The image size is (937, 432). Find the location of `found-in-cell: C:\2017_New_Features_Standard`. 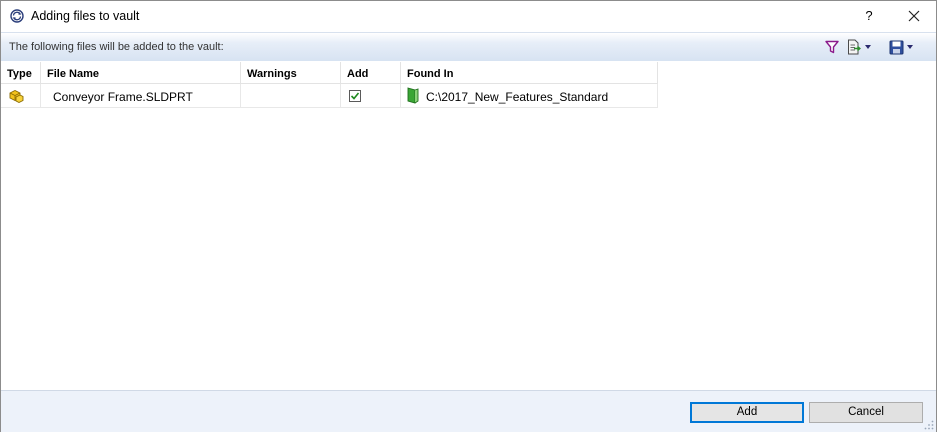

found-in-cell: C:\2017_New_Features_Standard is located at coordinates (529, 95).